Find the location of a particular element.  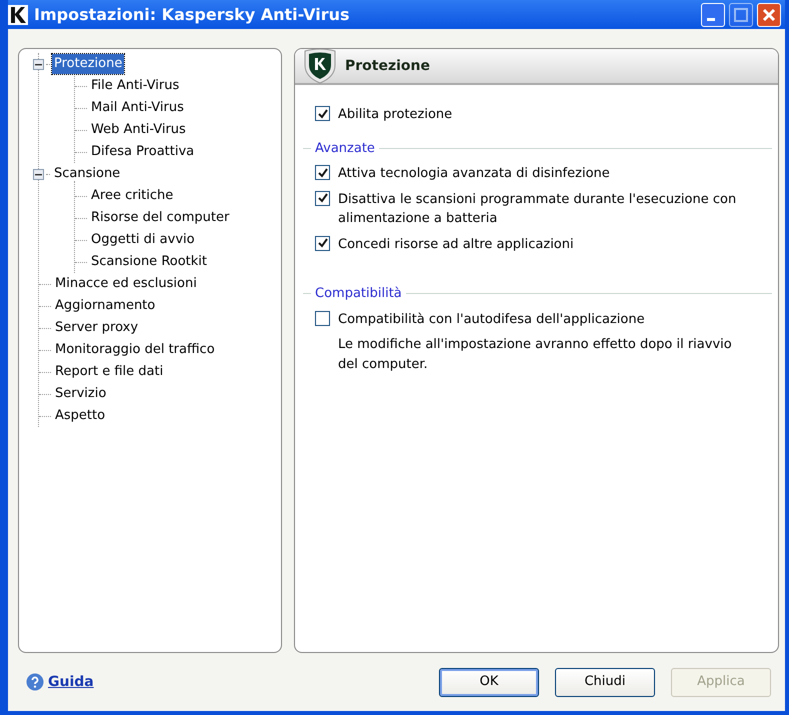

tree-item: Risorse del computer is located at coordinates (160, 218).